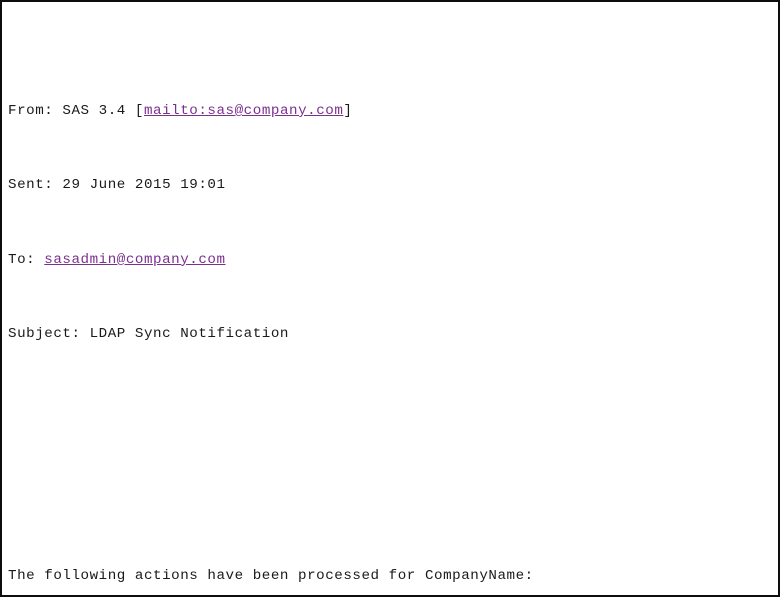  Describe the element at coordinates (392, 334) in the screenshot. I see `email-header-subject: Subject: LDAP Sync Notification` at that location.